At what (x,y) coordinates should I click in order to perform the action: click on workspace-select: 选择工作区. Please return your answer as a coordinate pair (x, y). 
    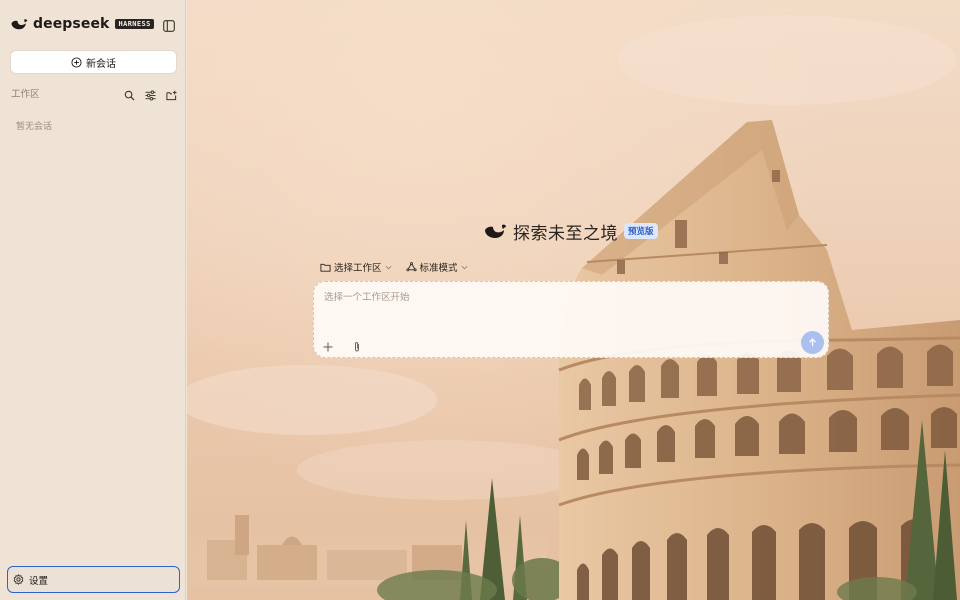
    Looking at the image, I should click on (356, 267).